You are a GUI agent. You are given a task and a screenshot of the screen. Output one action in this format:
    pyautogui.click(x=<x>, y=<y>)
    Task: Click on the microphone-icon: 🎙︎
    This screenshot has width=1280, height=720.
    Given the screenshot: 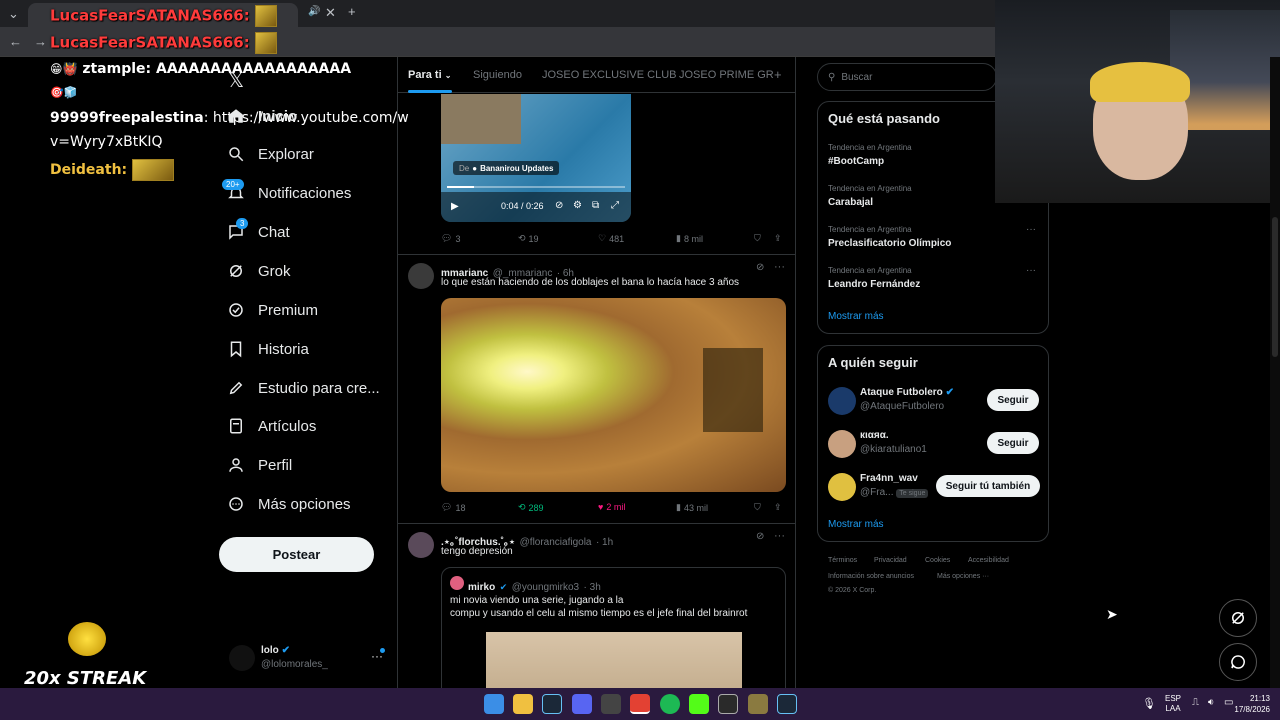 What is the action you would take?
    pyautogui.click(x=1149, y=703)
    